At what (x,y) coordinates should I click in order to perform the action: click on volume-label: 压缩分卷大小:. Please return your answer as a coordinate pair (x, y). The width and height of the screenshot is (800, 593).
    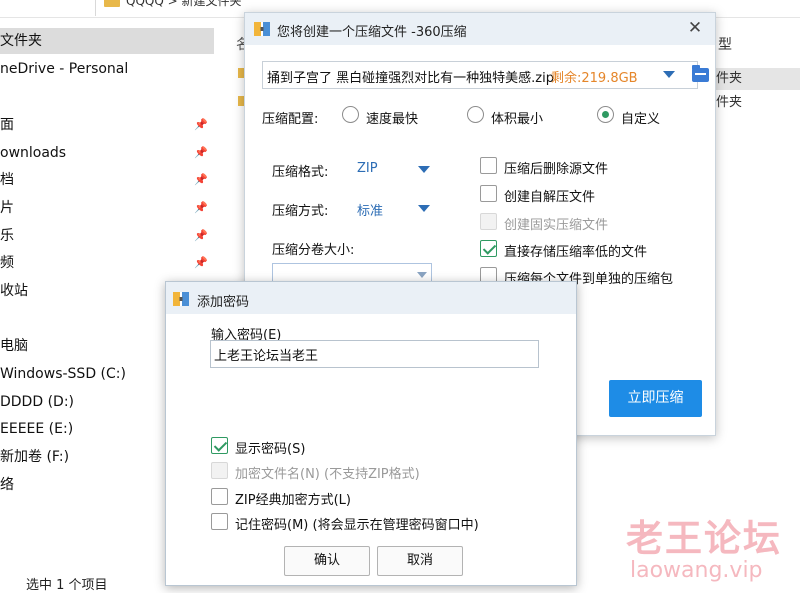
    Looking at the image, I should click on (313, 250).